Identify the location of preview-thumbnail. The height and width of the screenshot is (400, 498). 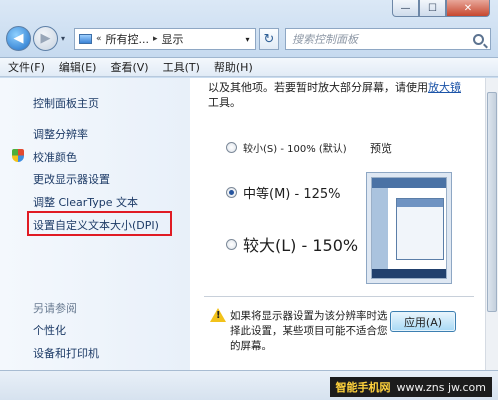
(409, 228).